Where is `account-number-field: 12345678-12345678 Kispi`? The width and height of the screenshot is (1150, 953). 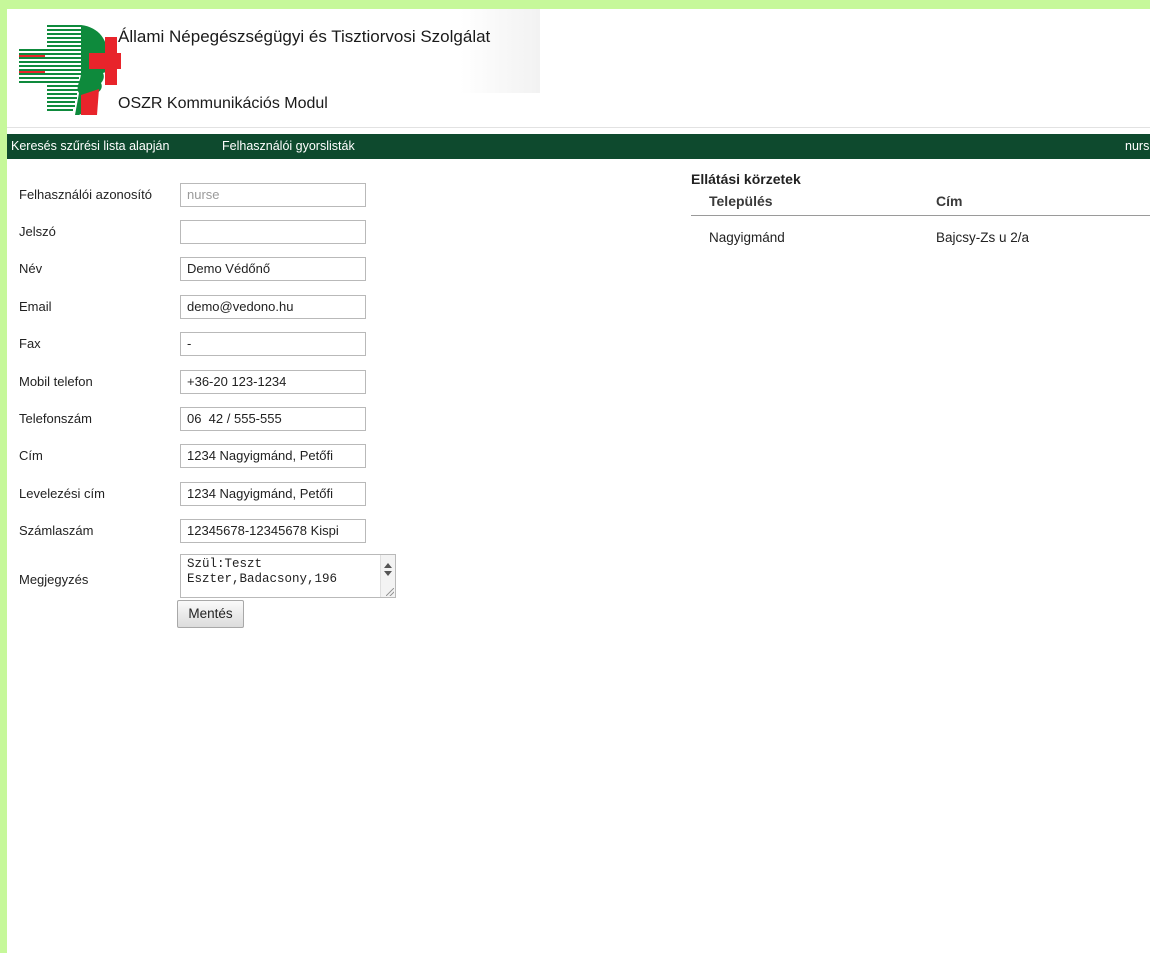
account-number-field: 12345678-12345678 Kispi is located at coordinates (273, 531).